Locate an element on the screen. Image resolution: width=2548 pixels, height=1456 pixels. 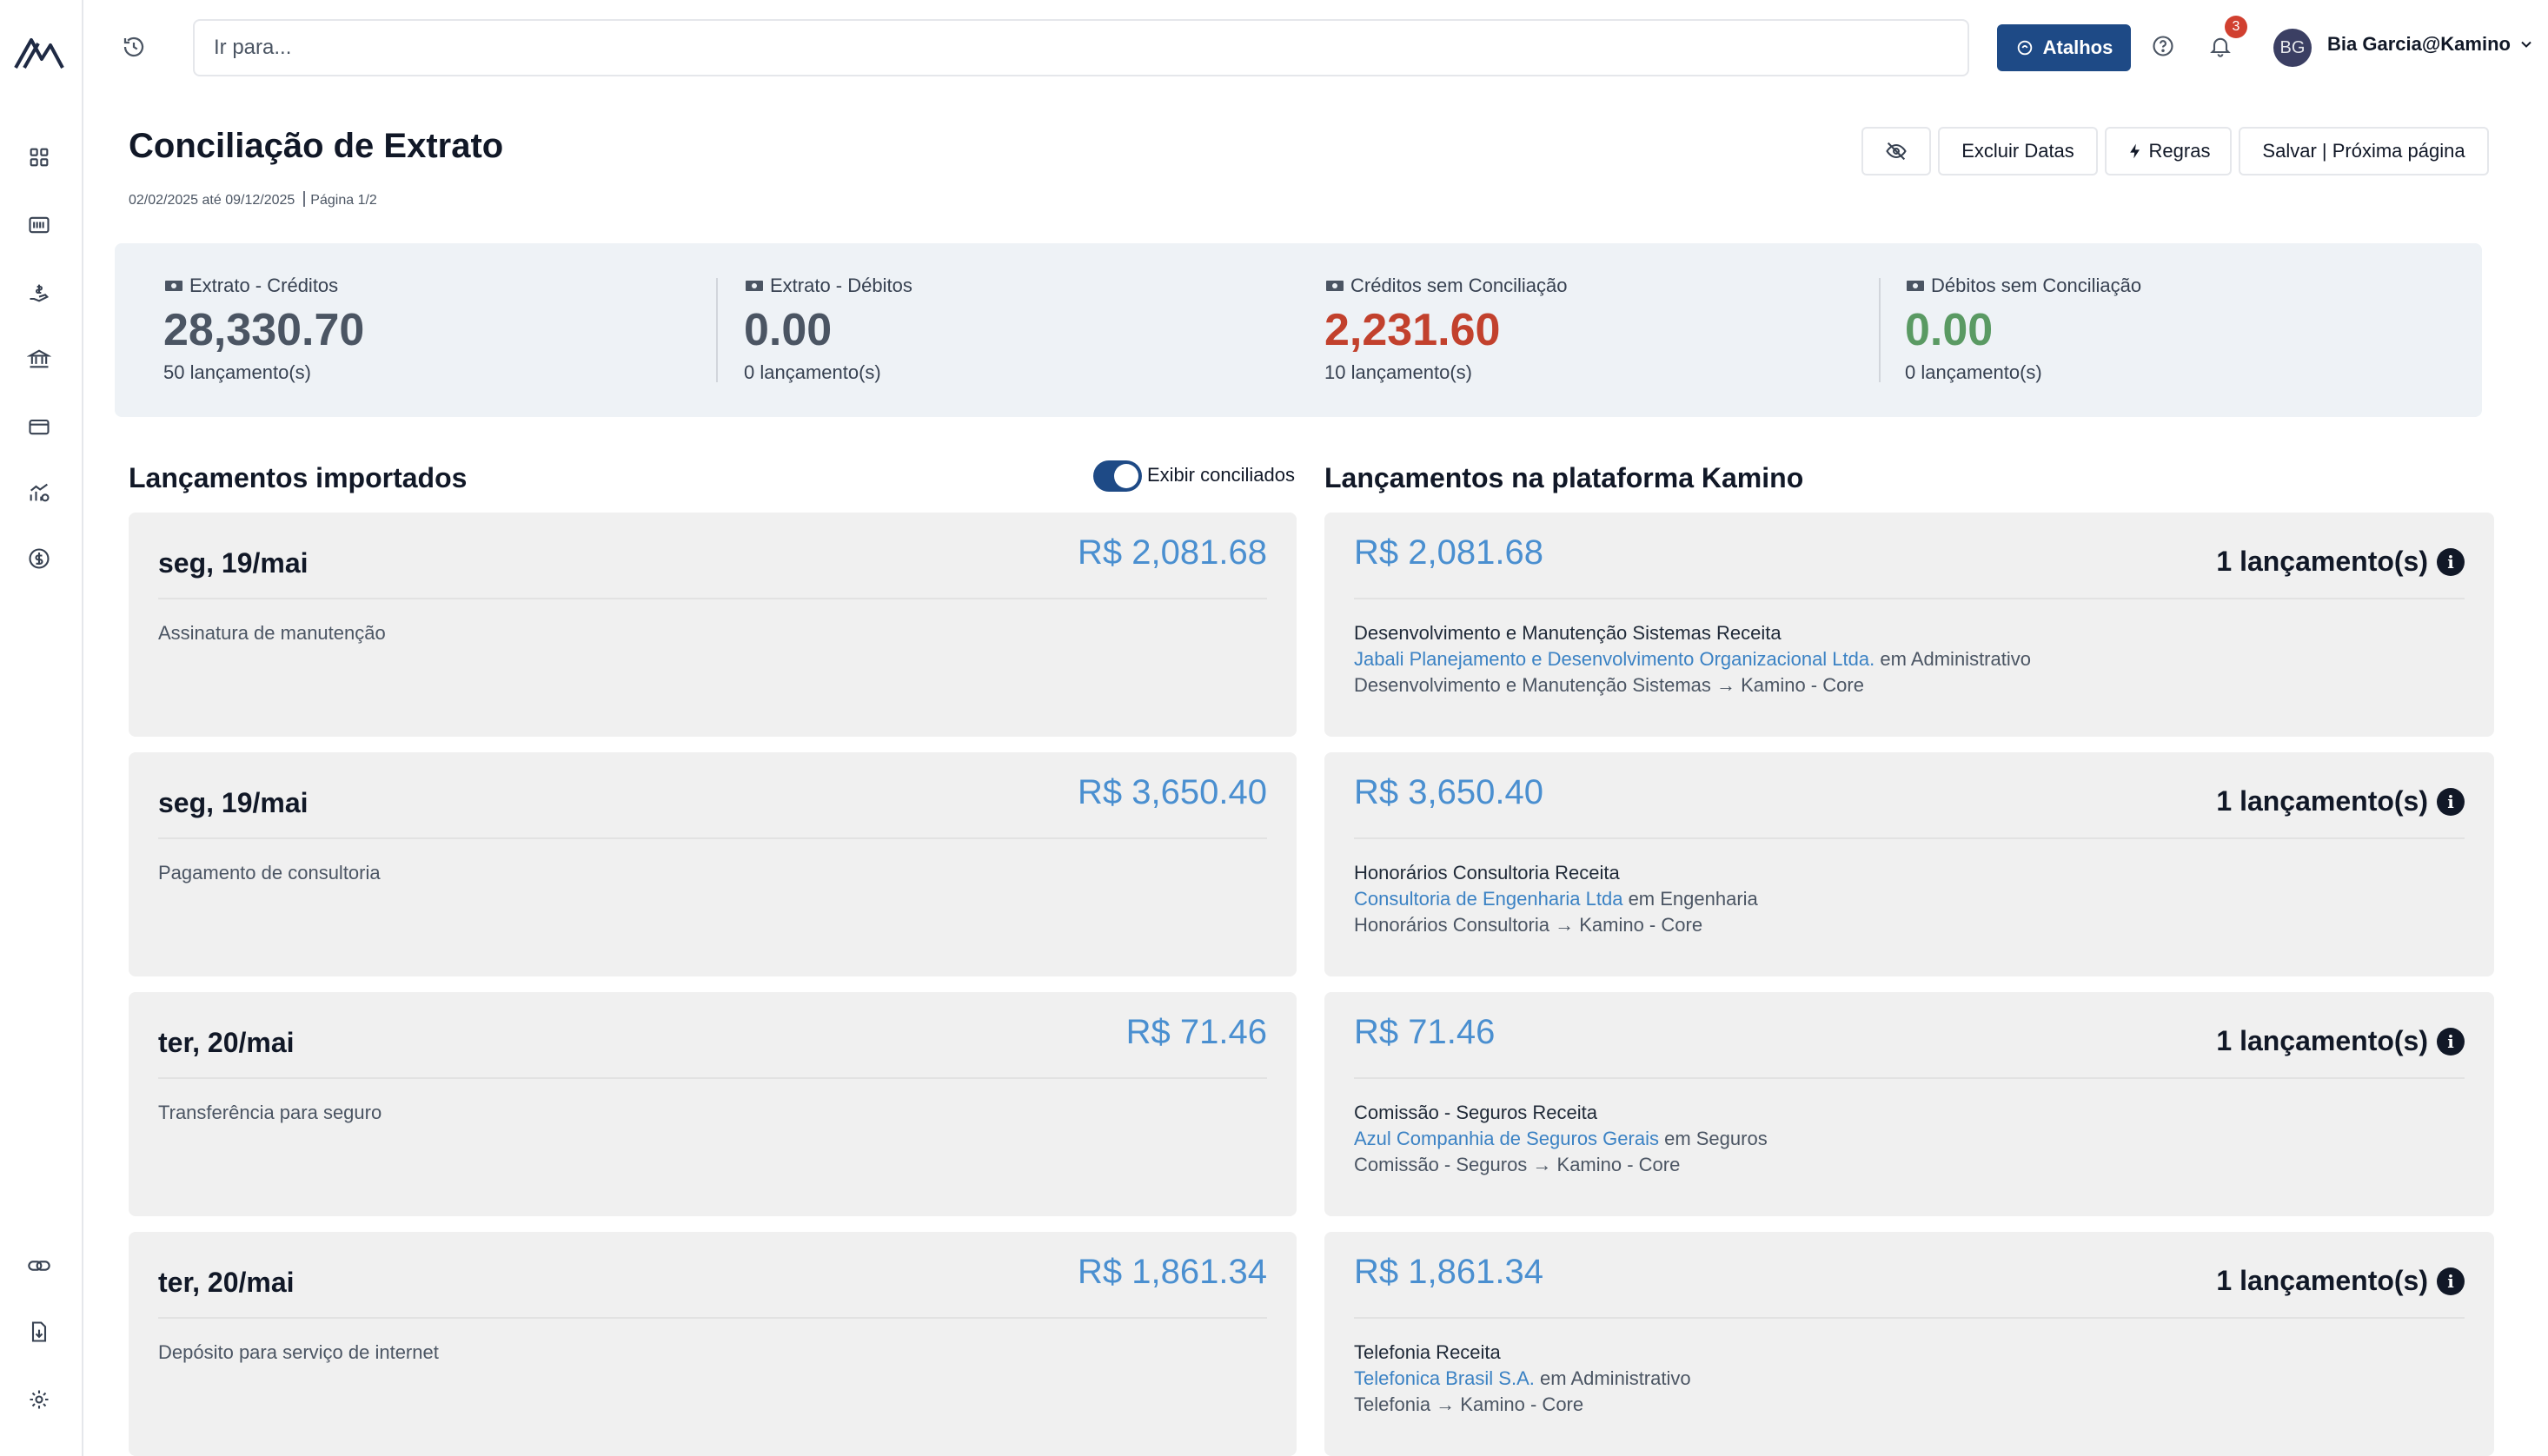
lightning-icon is located at coordinates (2134, 151).